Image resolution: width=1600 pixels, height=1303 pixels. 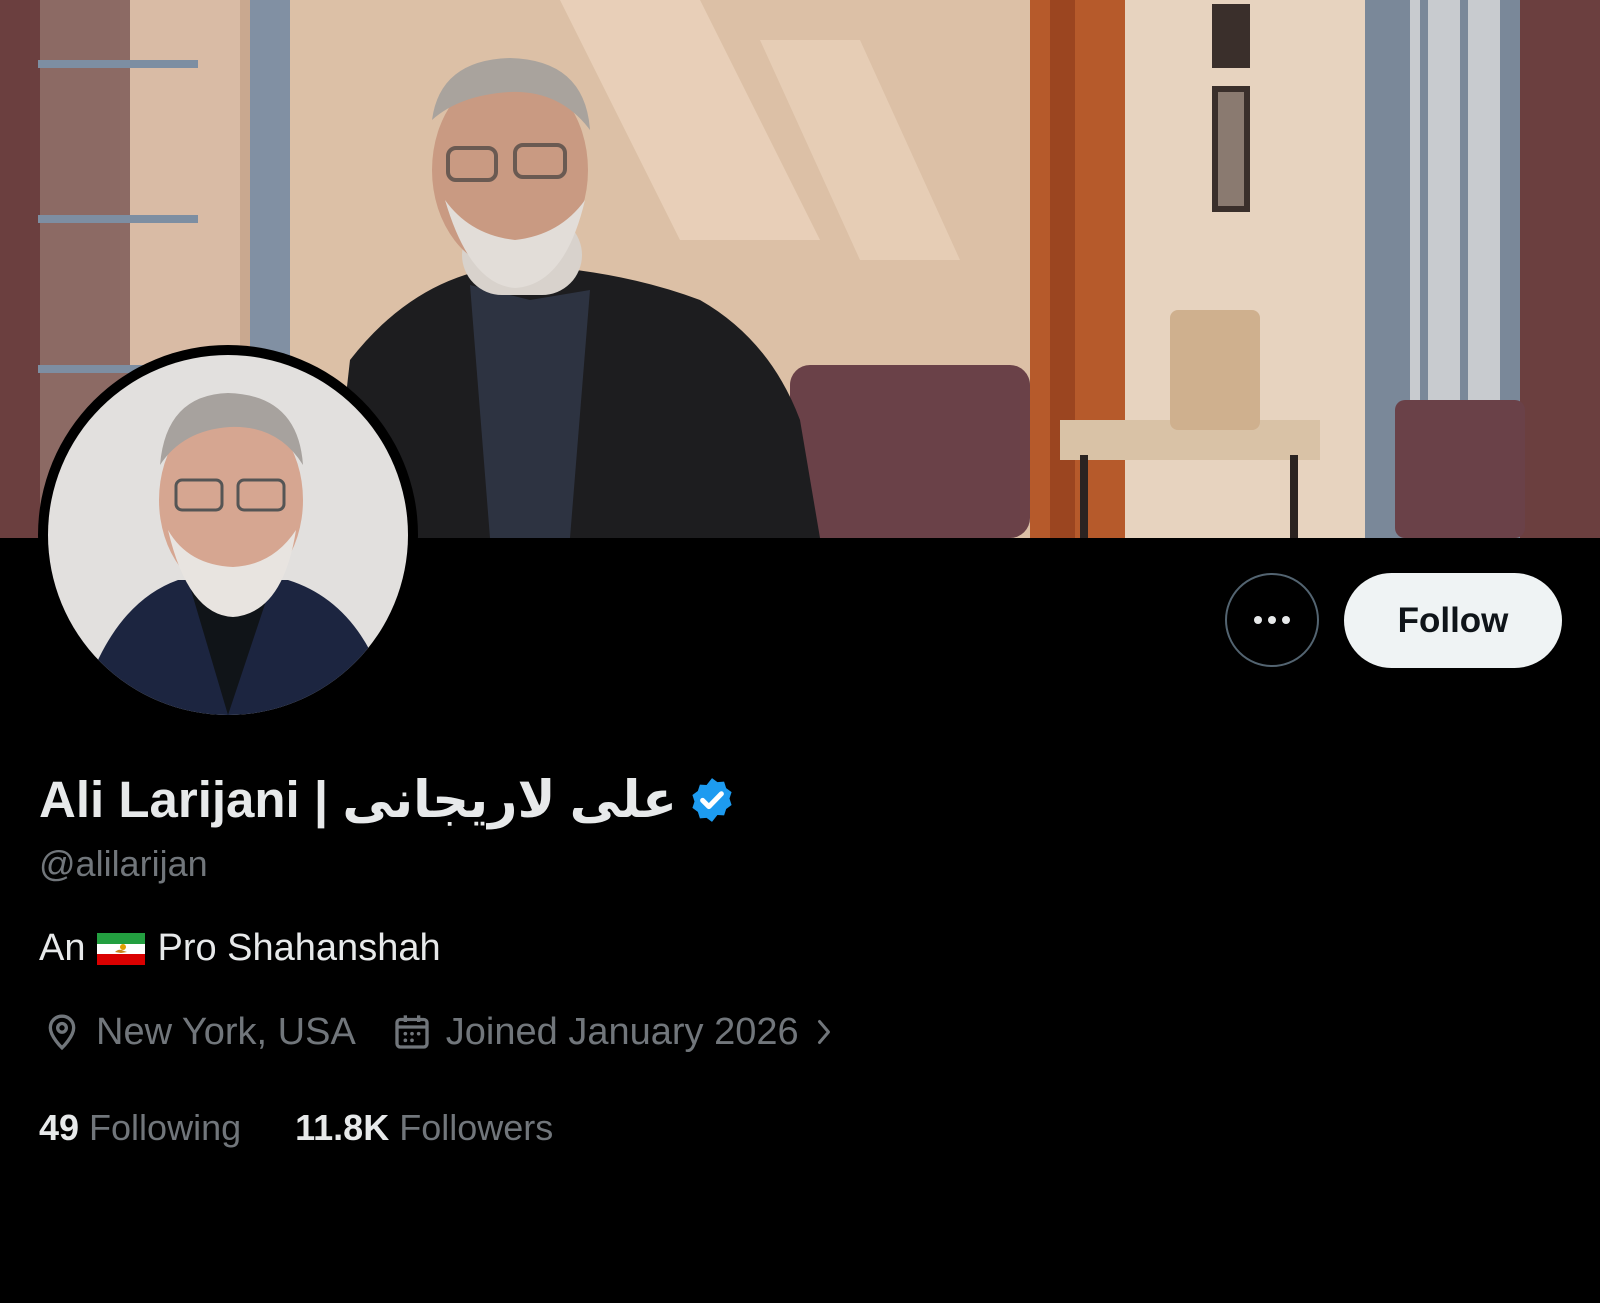 What do you see at coordinates (342, 1127) in the screenshot?
I see `followers-count: 11.8K` at bounding box center [342, 1127].